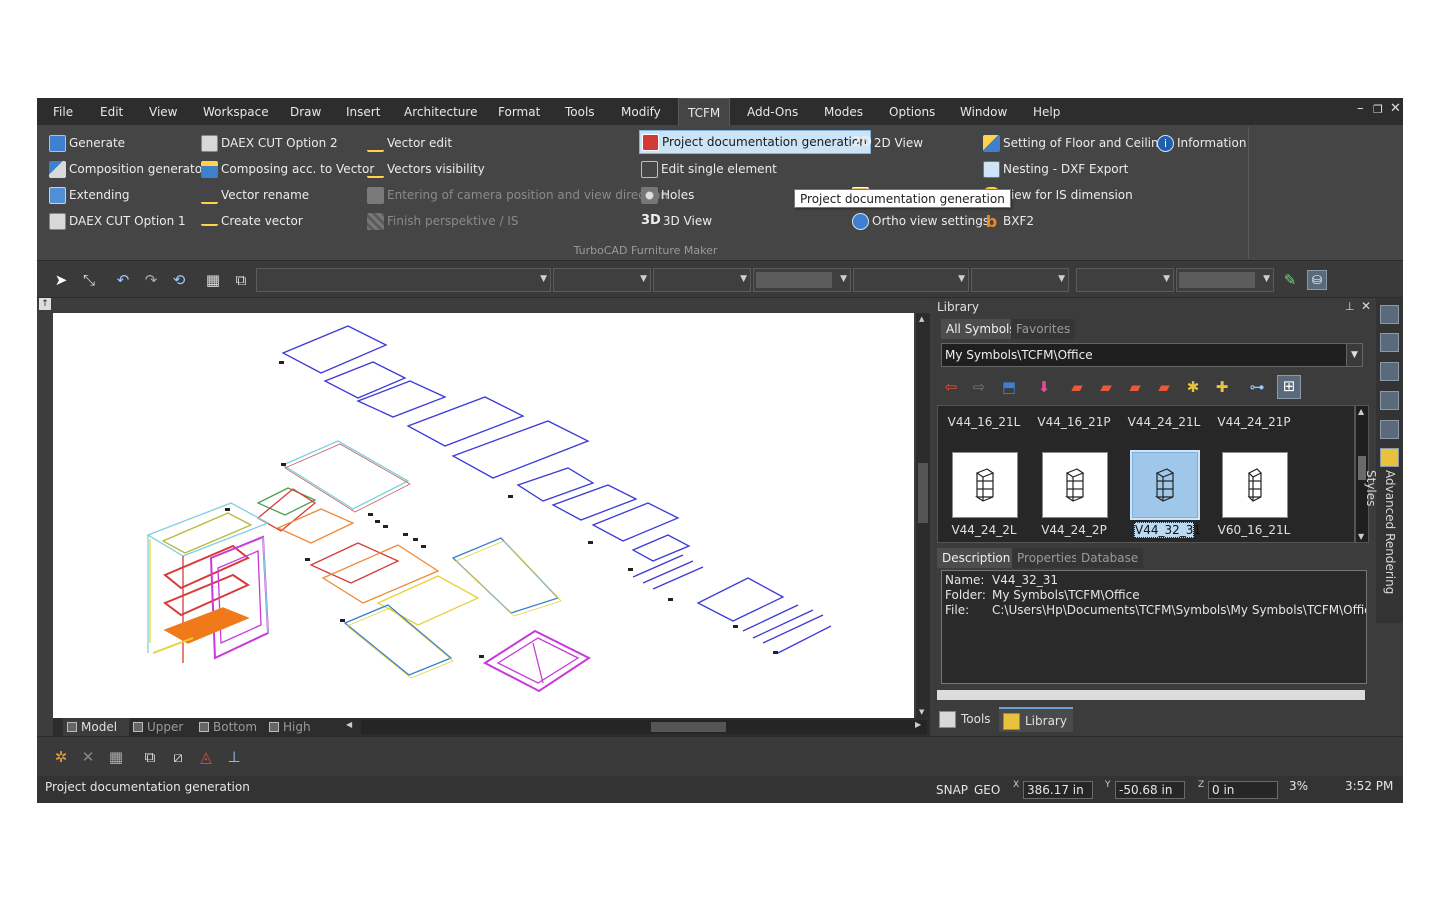 This screenshot has height=900, width=1440. I want to click on refresh-icon: ✱, so click(1193, 387).